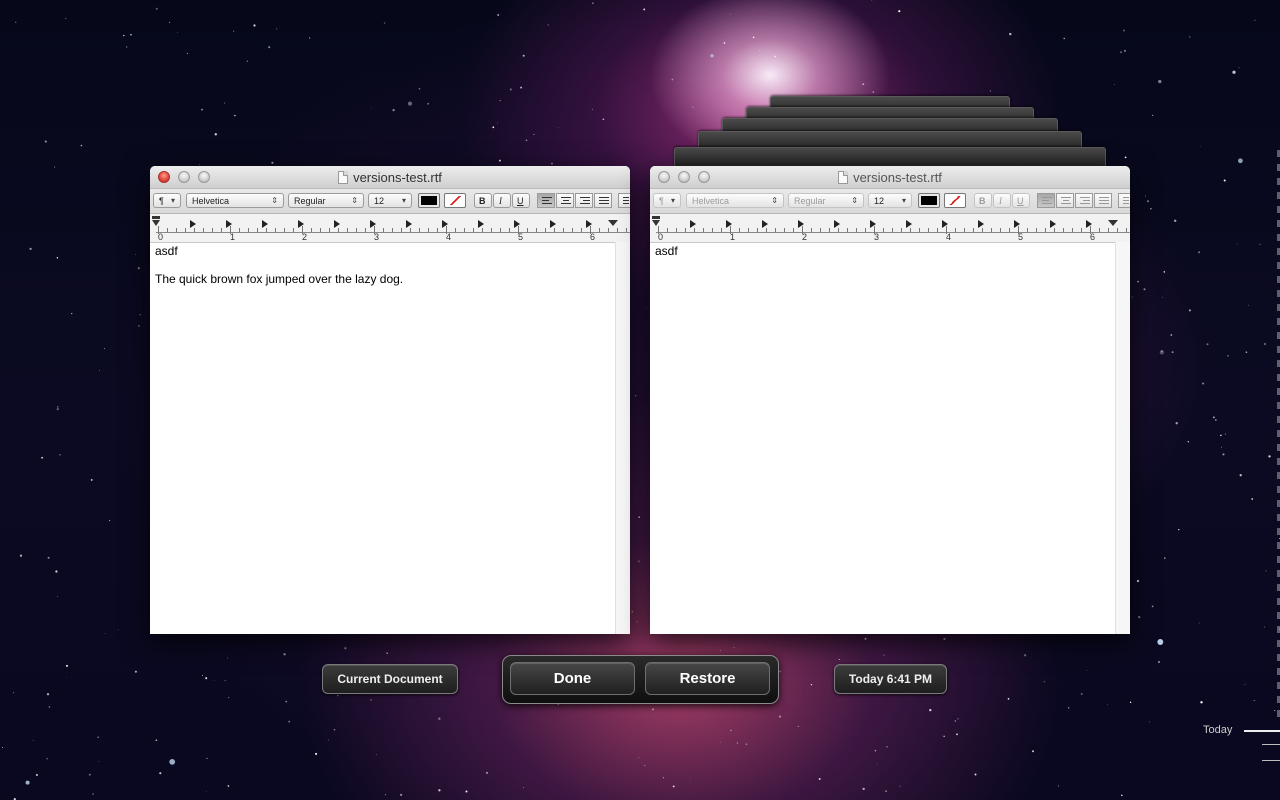 This screenshot has height=800, width=1280. Describe the element at coordinates (521, 200) in the screenshot. I see `underline-button: U` at that location.